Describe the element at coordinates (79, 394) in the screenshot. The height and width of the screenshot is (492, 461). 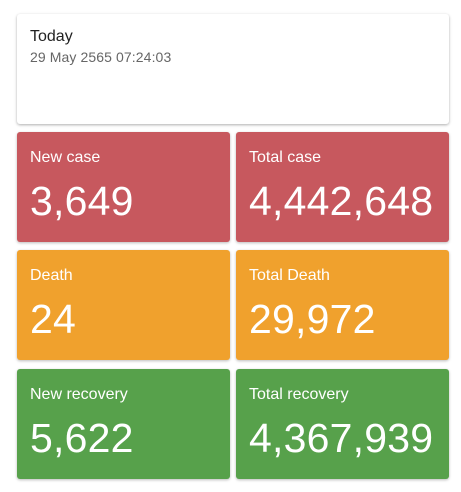
I see `tile-label-new-recovery: New recovery` at that location.